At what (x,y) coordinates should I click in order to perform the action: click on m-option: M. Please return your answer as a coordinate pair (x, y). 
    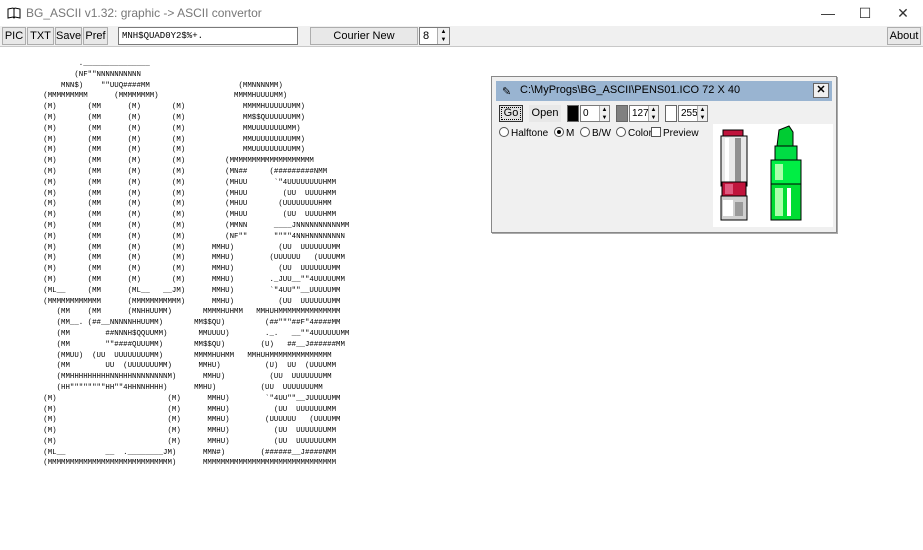
    Looking at the image, I should click on (564, 133).